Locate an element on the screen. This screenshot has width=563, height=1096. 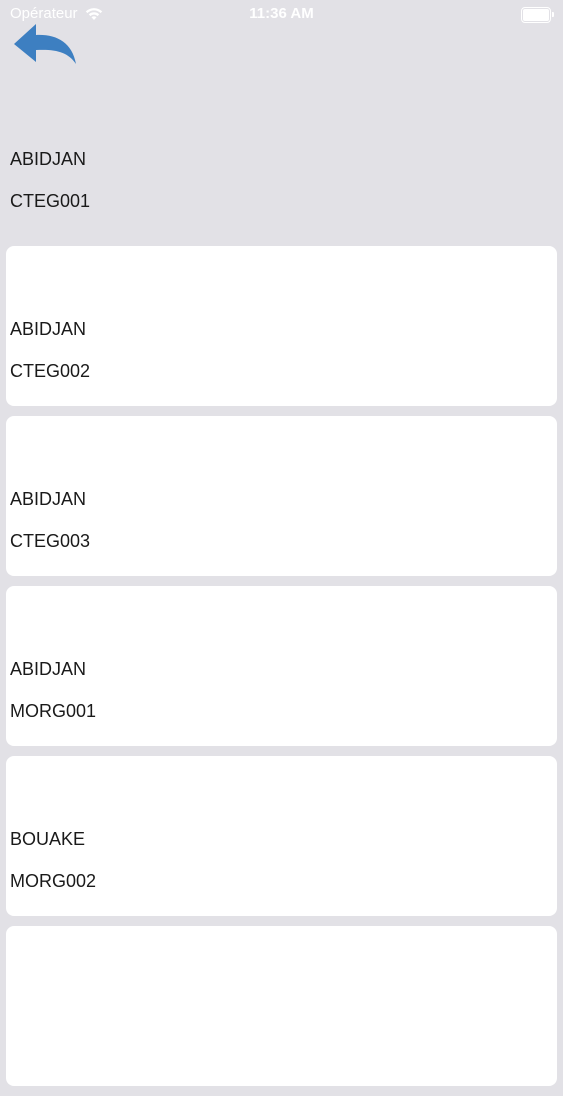
list-item: ABIDJAN MORG001 is located at coordinates (281, 666).